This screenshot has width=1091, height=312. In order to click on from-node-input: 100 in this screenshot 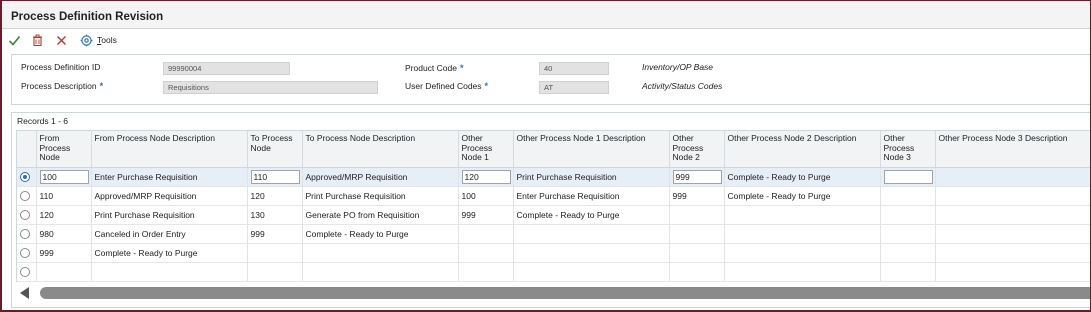, I will do `click(64, 176)`.